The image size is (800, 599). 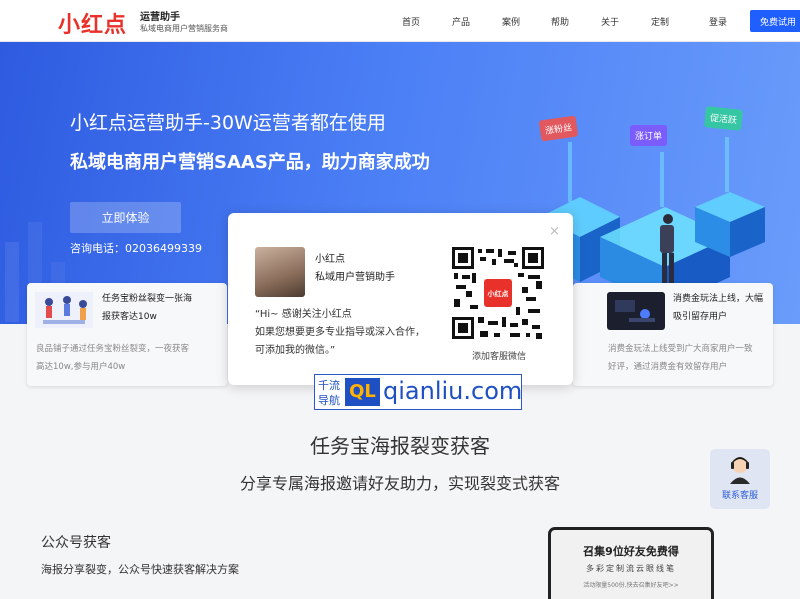 I want to click on poster-note: 活动限量500份,快去召集好友吧>>, so click(x=631, y=585).